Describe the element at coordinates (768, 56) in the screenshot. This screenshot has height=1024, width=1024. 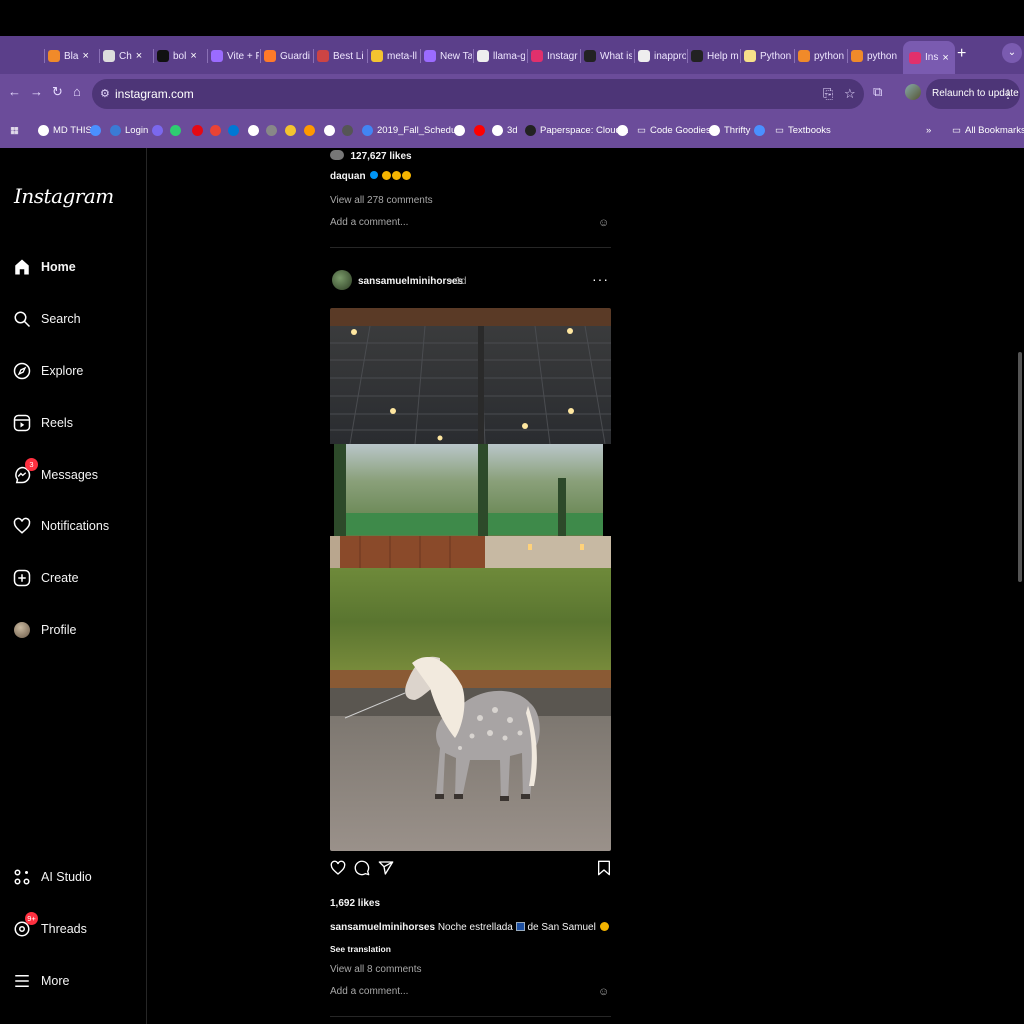
I see `tab-13: Python` at that location.